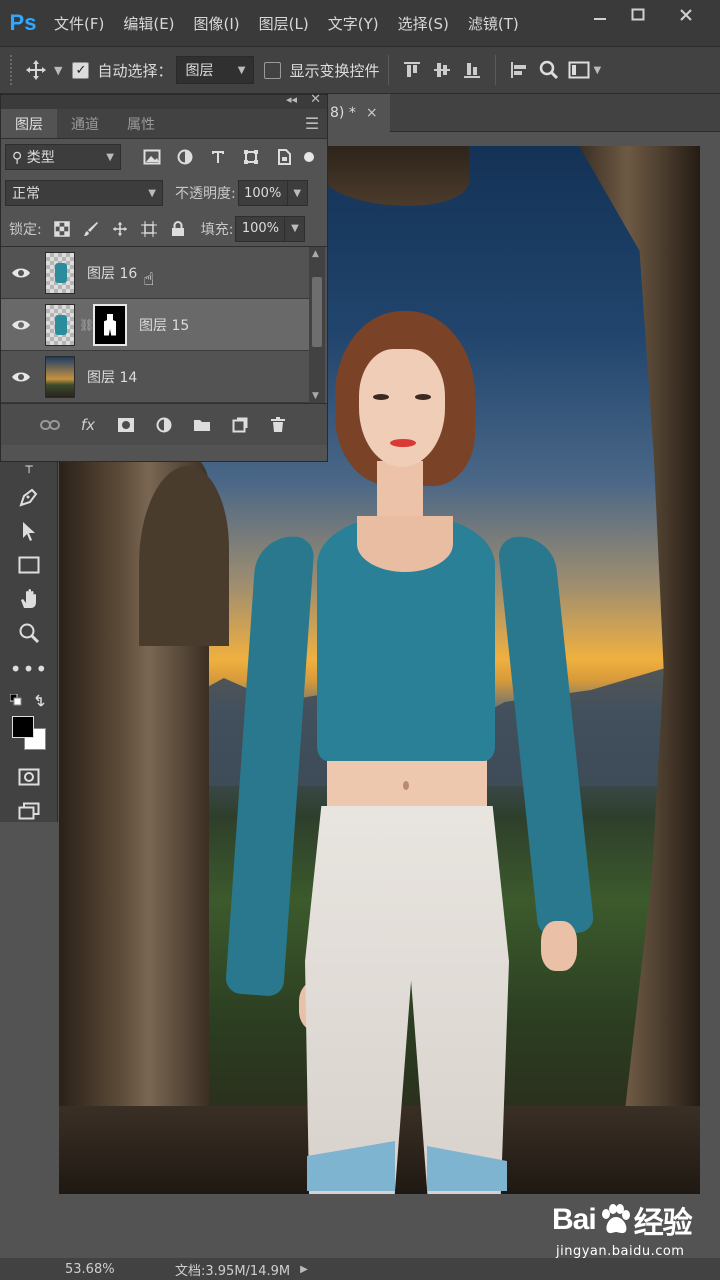 The height and width of the screenshot is (1280, 720). I want to click on new-adjustment-button, so click(164, 425).